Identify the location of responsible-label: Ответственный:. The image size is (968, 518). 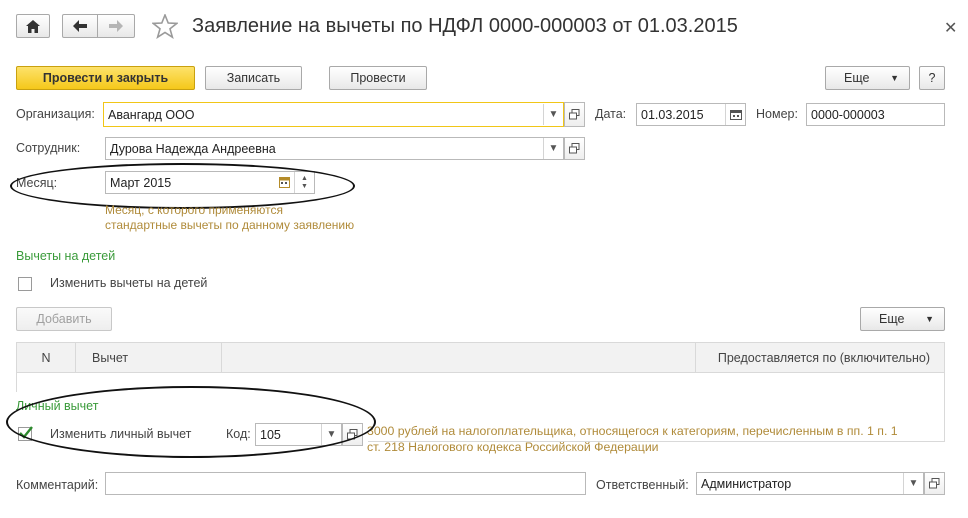
(642, 485).